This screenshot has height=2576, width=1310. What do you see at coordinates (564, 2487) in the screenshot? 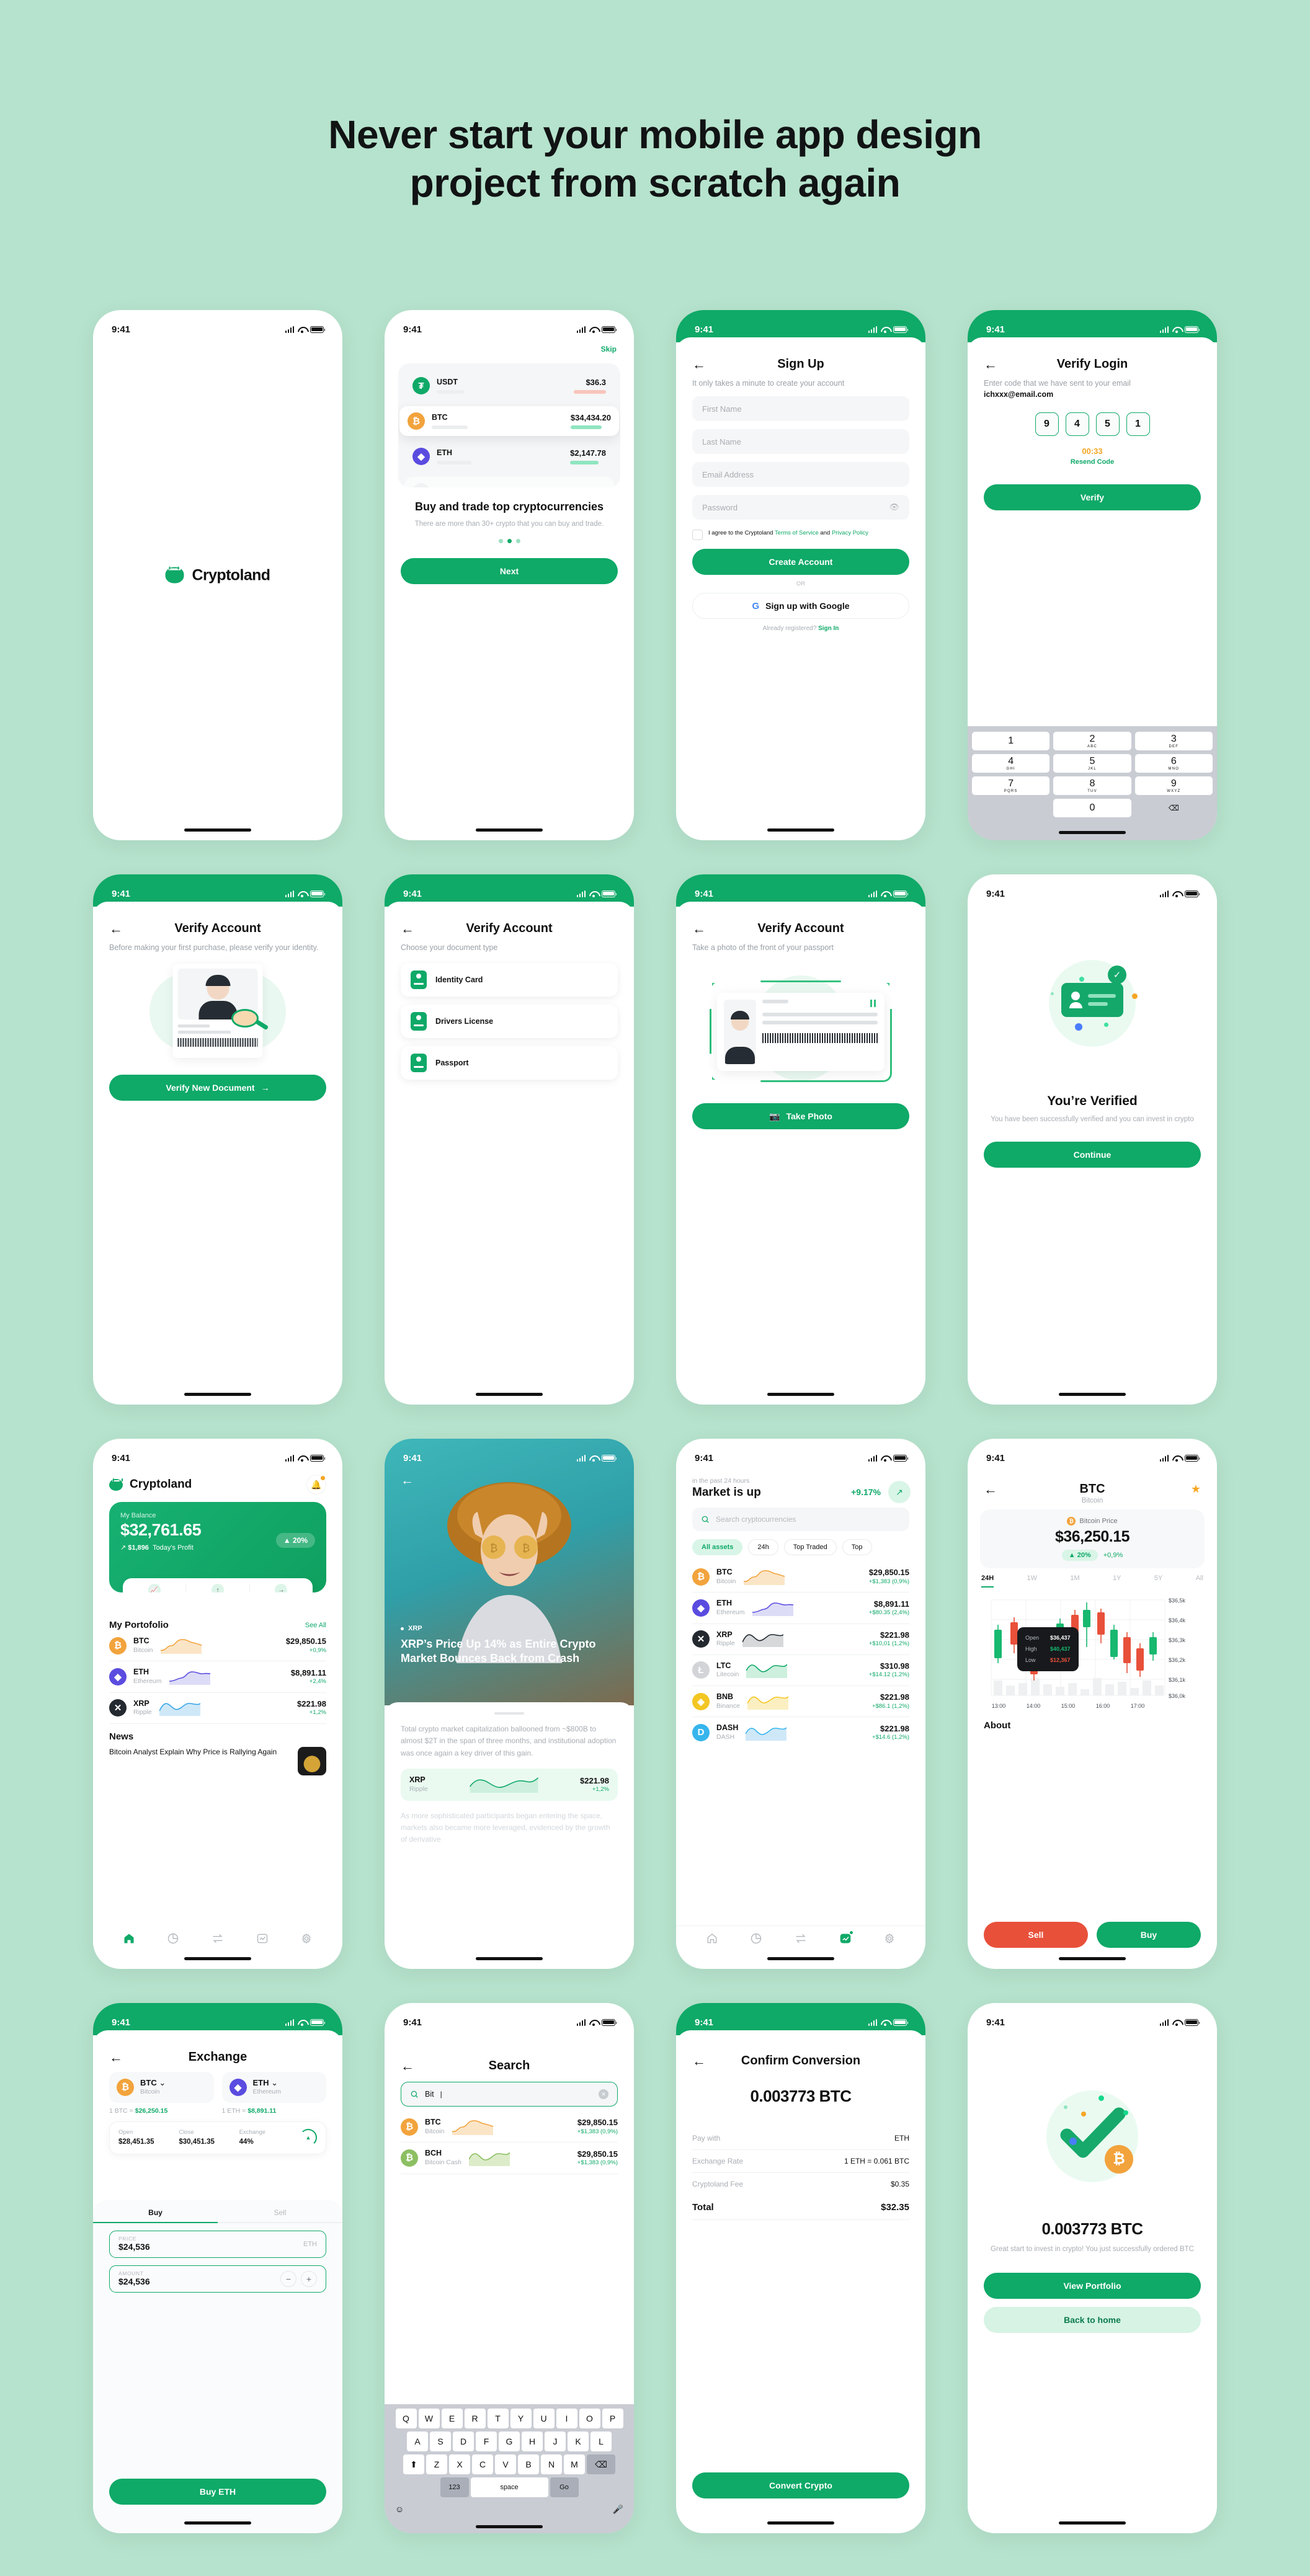
I see `key-go: Go` at bounding box center [564, 2487].